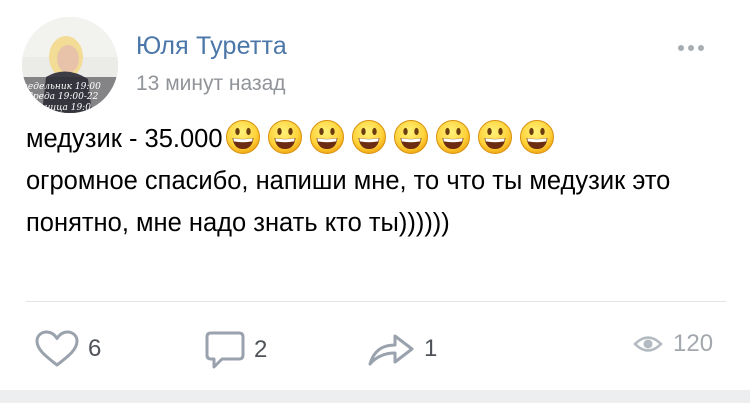 This screenshot has height=403, width=750. Describe the element at coordinates (62, 97) in the screenshot. I see `avatar-caption-2: Среда 19:00-22` at that location.